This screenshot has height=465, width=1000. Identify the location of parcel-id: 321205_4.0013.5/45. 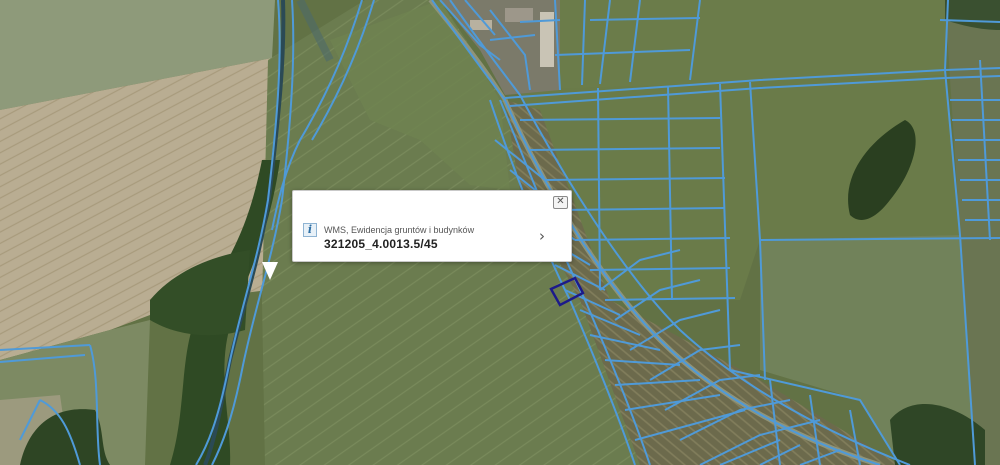
(381, 244).